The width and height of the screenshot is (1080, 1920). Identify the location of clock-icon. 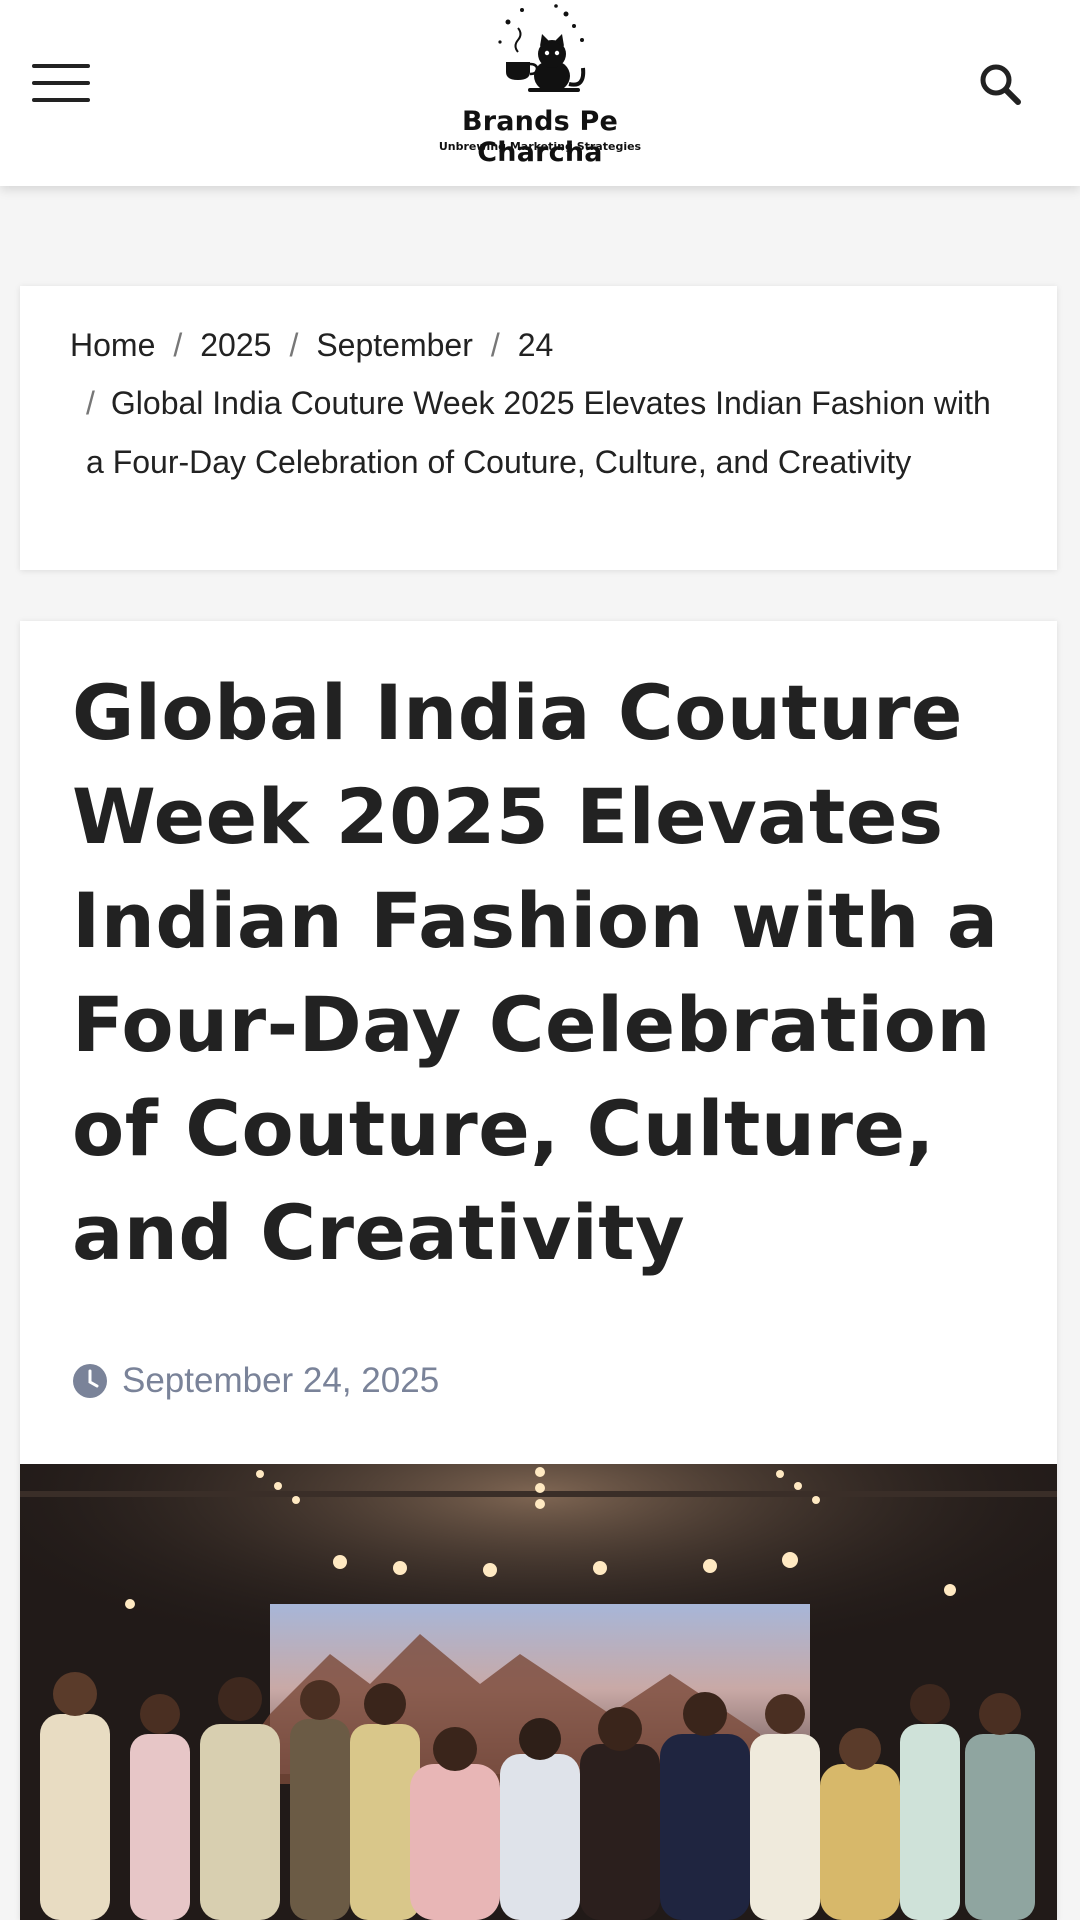
(90, 1381).